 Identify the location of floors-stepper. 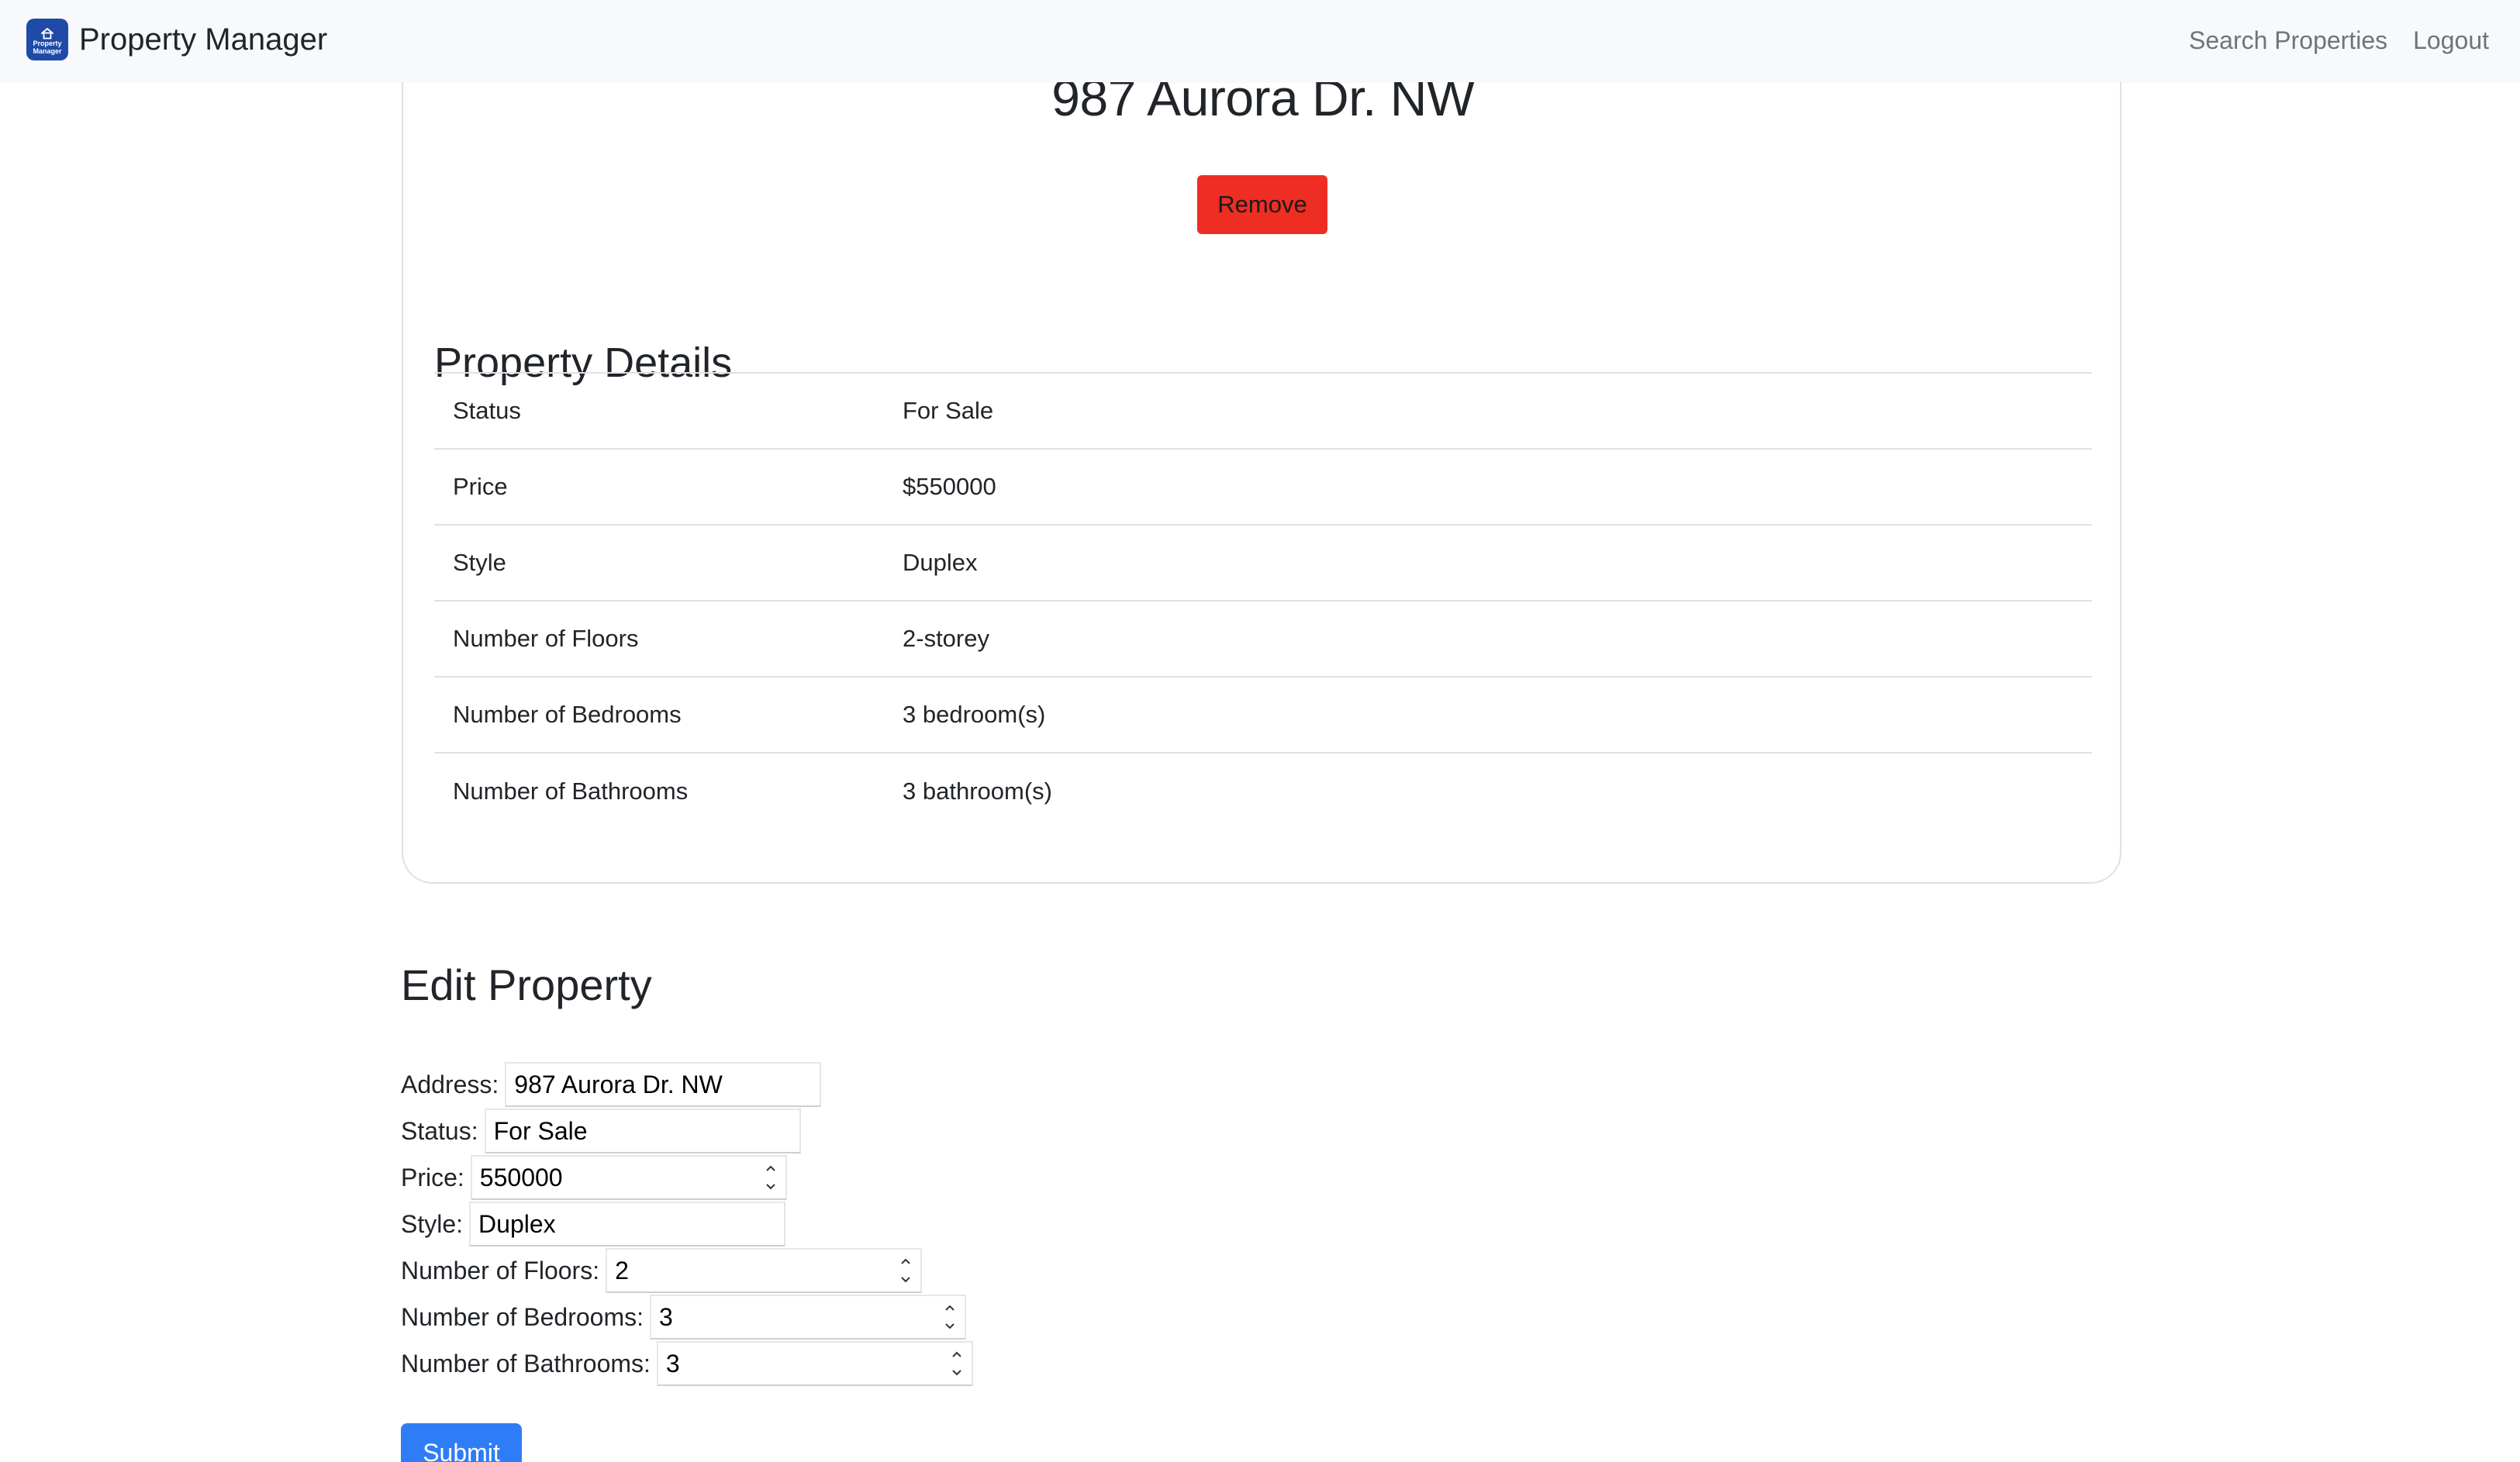
(764, 1270).